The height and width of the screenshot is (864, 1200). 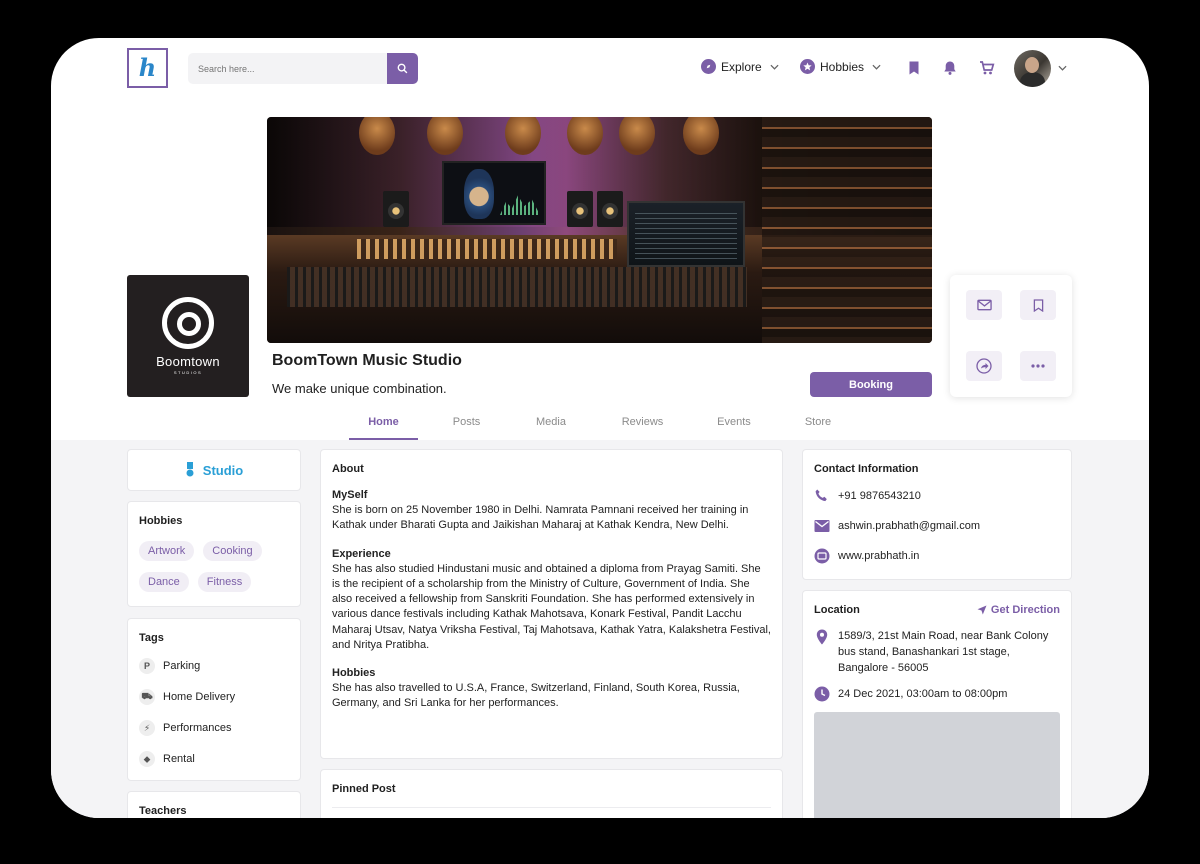 I want to click on more-button, so click(x=1038, y=366).